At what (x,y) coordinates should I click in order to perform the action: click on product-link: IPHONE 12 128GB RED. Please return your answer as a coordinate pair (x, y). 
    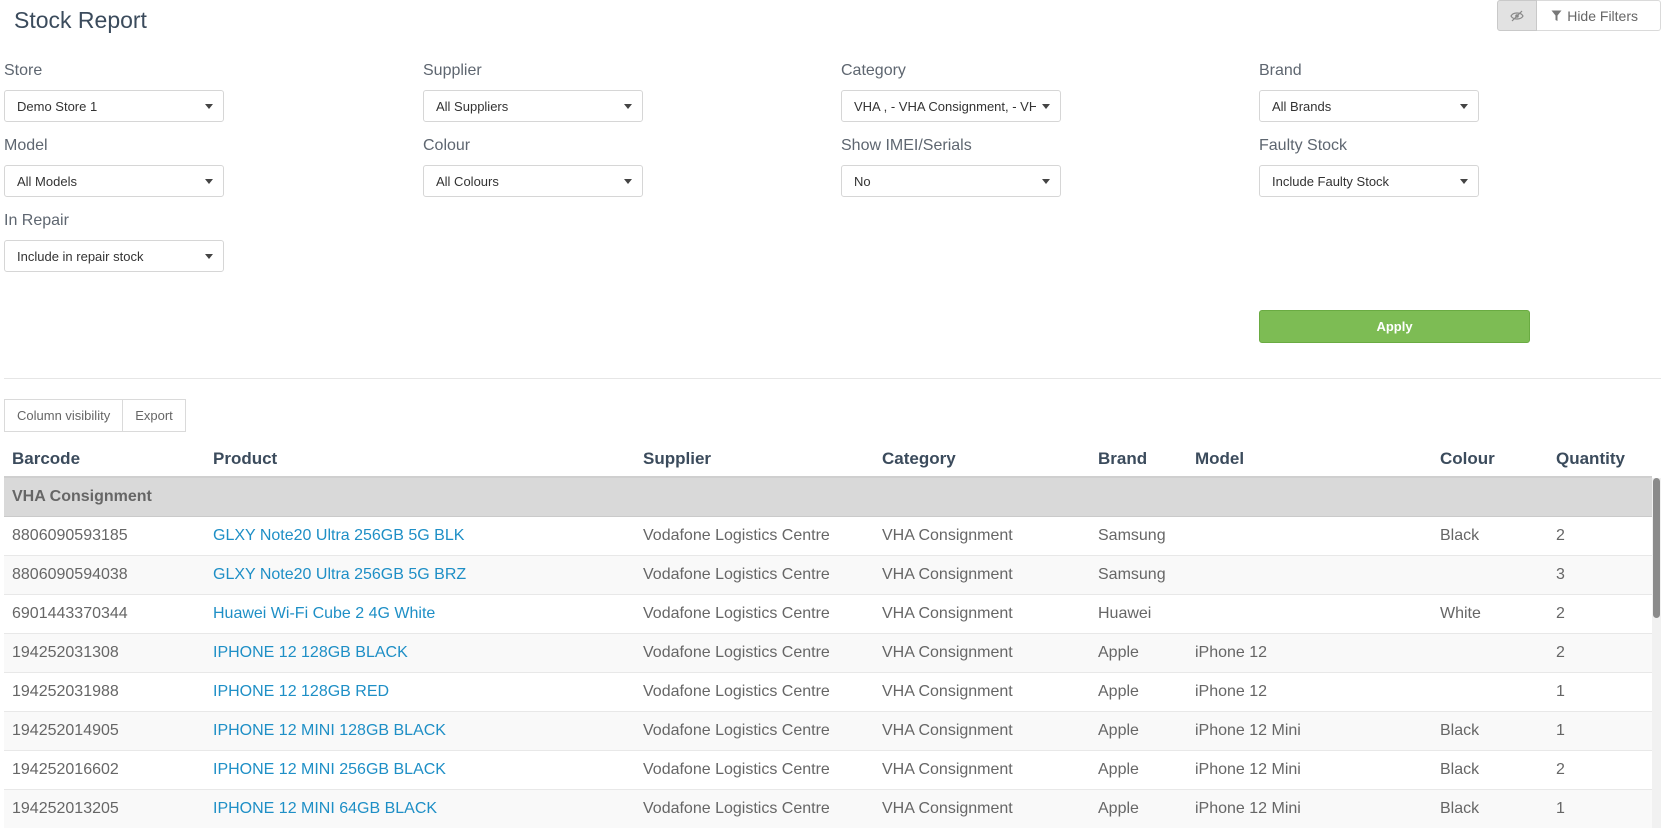
    Looking at the image, I should click on (420, 692).